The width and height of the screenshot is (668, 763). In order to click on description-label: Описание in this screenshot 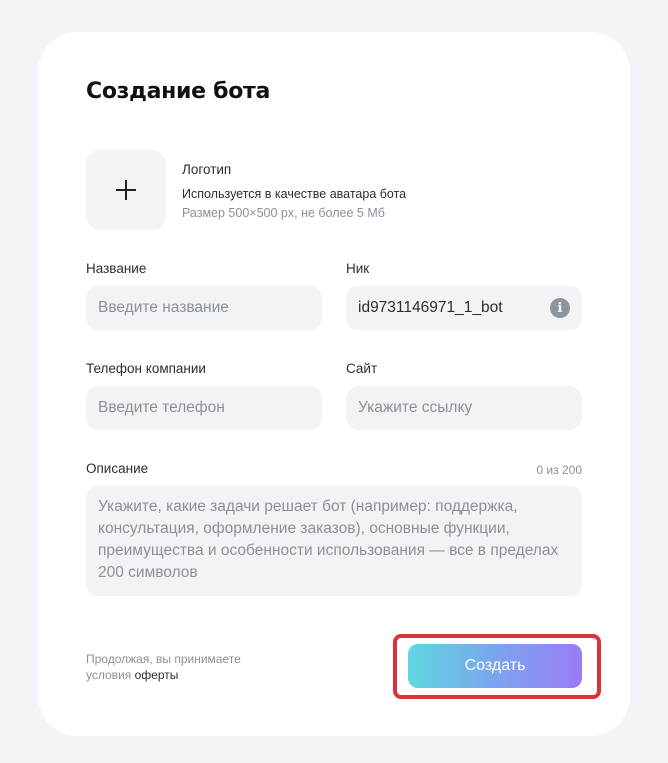, I will do `click(117, 468)`.